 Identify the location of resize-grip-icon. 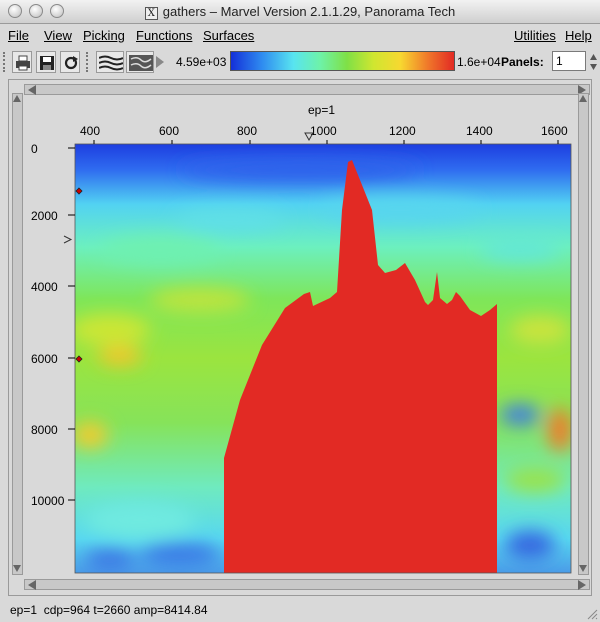
(592, 614).